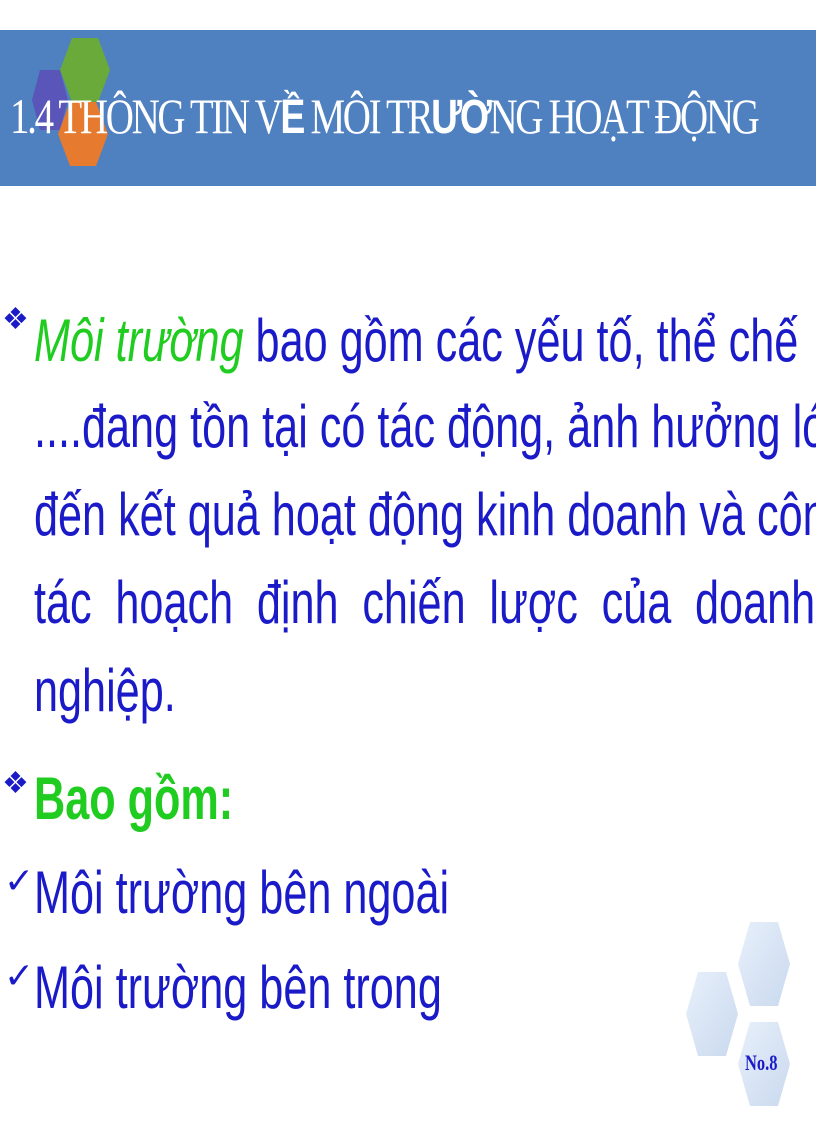 This screenshot has width=816, height=1123. I want to click on word: doanh, so click(755, 602).